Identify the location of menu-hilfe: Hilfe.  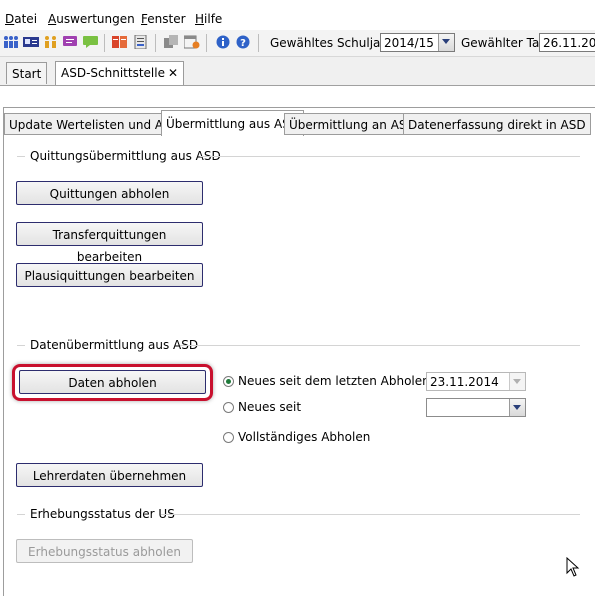
(208, 19).